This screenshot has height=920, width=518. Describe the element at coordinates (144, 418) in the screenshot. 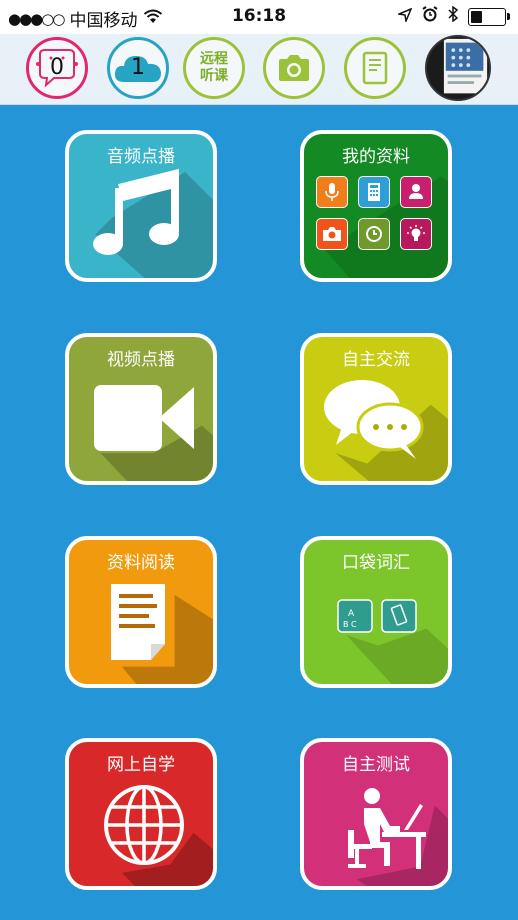

I see `video-camera-icon` at that location.